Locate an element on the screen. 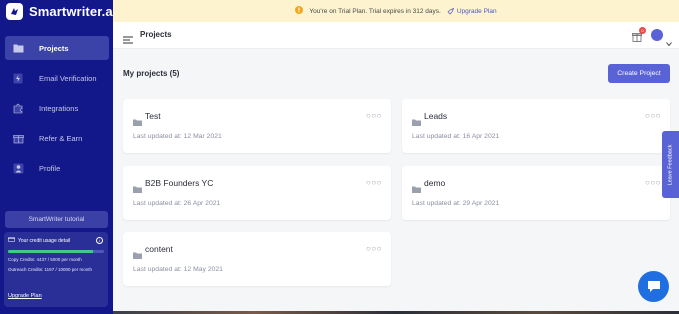 The height and width of the screenshot is (314, 679). rocket-icon is located at coordinates (450, 10).